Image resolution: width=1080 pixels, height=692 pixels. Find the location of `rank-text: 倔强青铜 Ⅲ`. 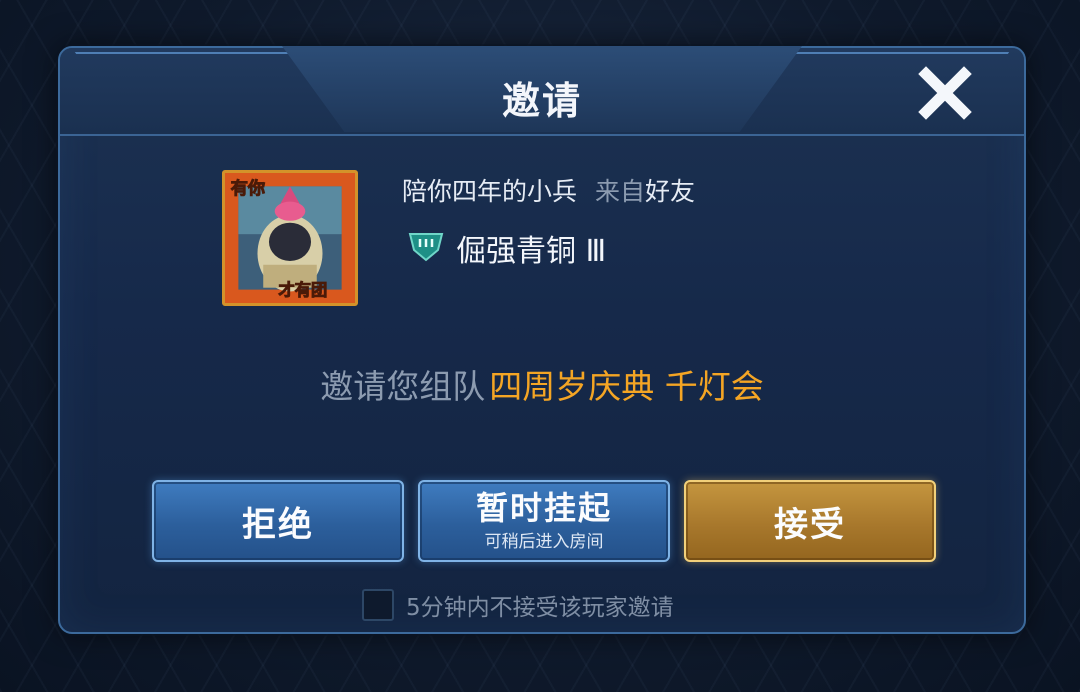

rank-text: 倔强青铜 Ⅲ is located at coordinates (531, 251).